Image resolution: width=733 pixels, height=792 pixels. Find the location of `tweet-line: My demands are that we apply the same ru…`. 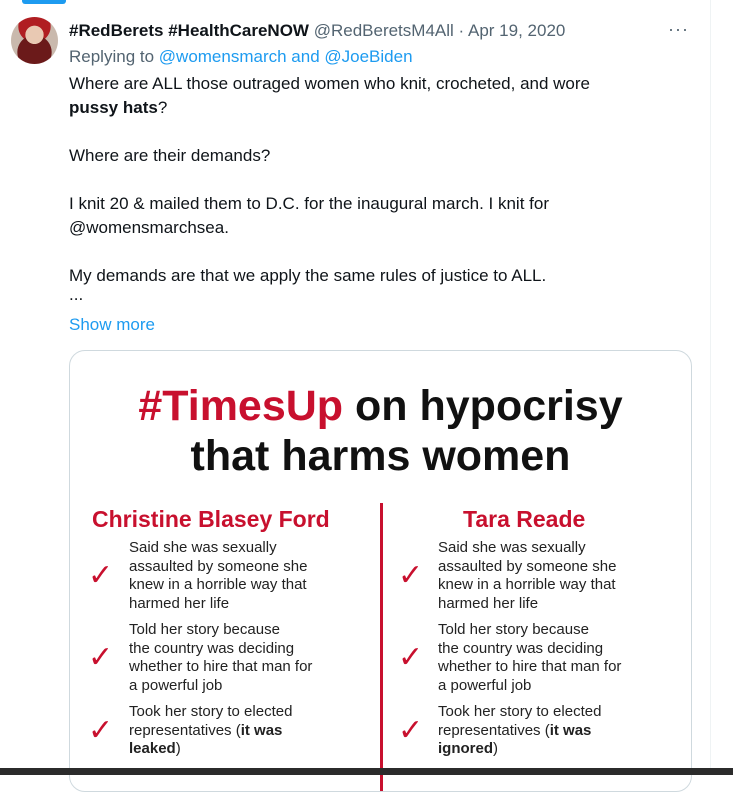

tweet-line: My demands are that we apply the same ru… is located at coordinates (308, 275).